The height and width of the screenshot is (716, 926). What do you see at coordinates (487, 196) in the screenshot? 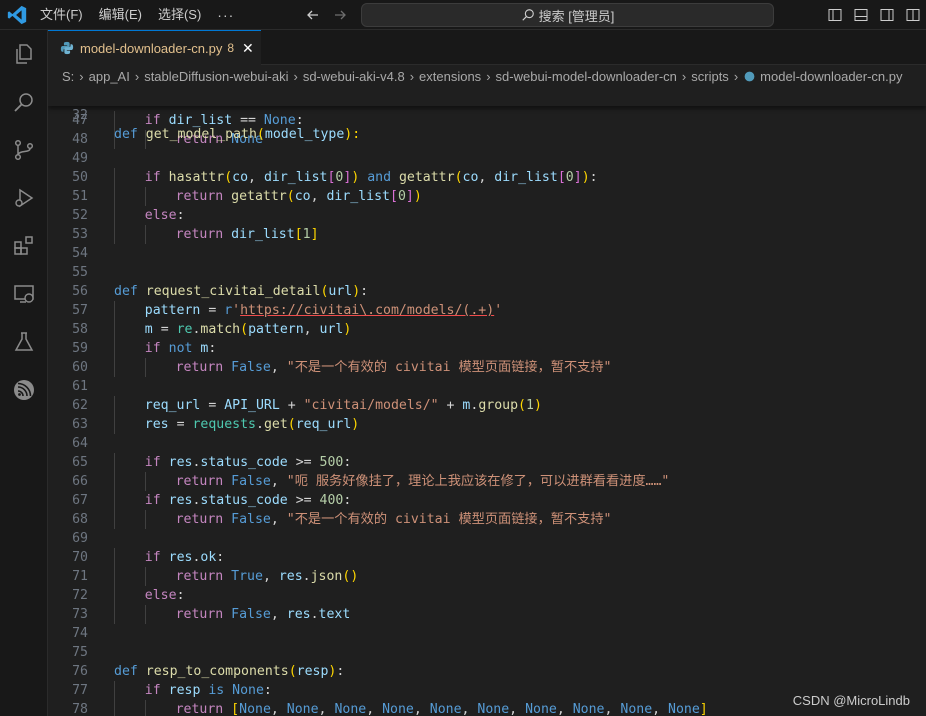
I see `code-line: 51 return getattr(co, dir_list[0])` at bounding box center [487, 196].